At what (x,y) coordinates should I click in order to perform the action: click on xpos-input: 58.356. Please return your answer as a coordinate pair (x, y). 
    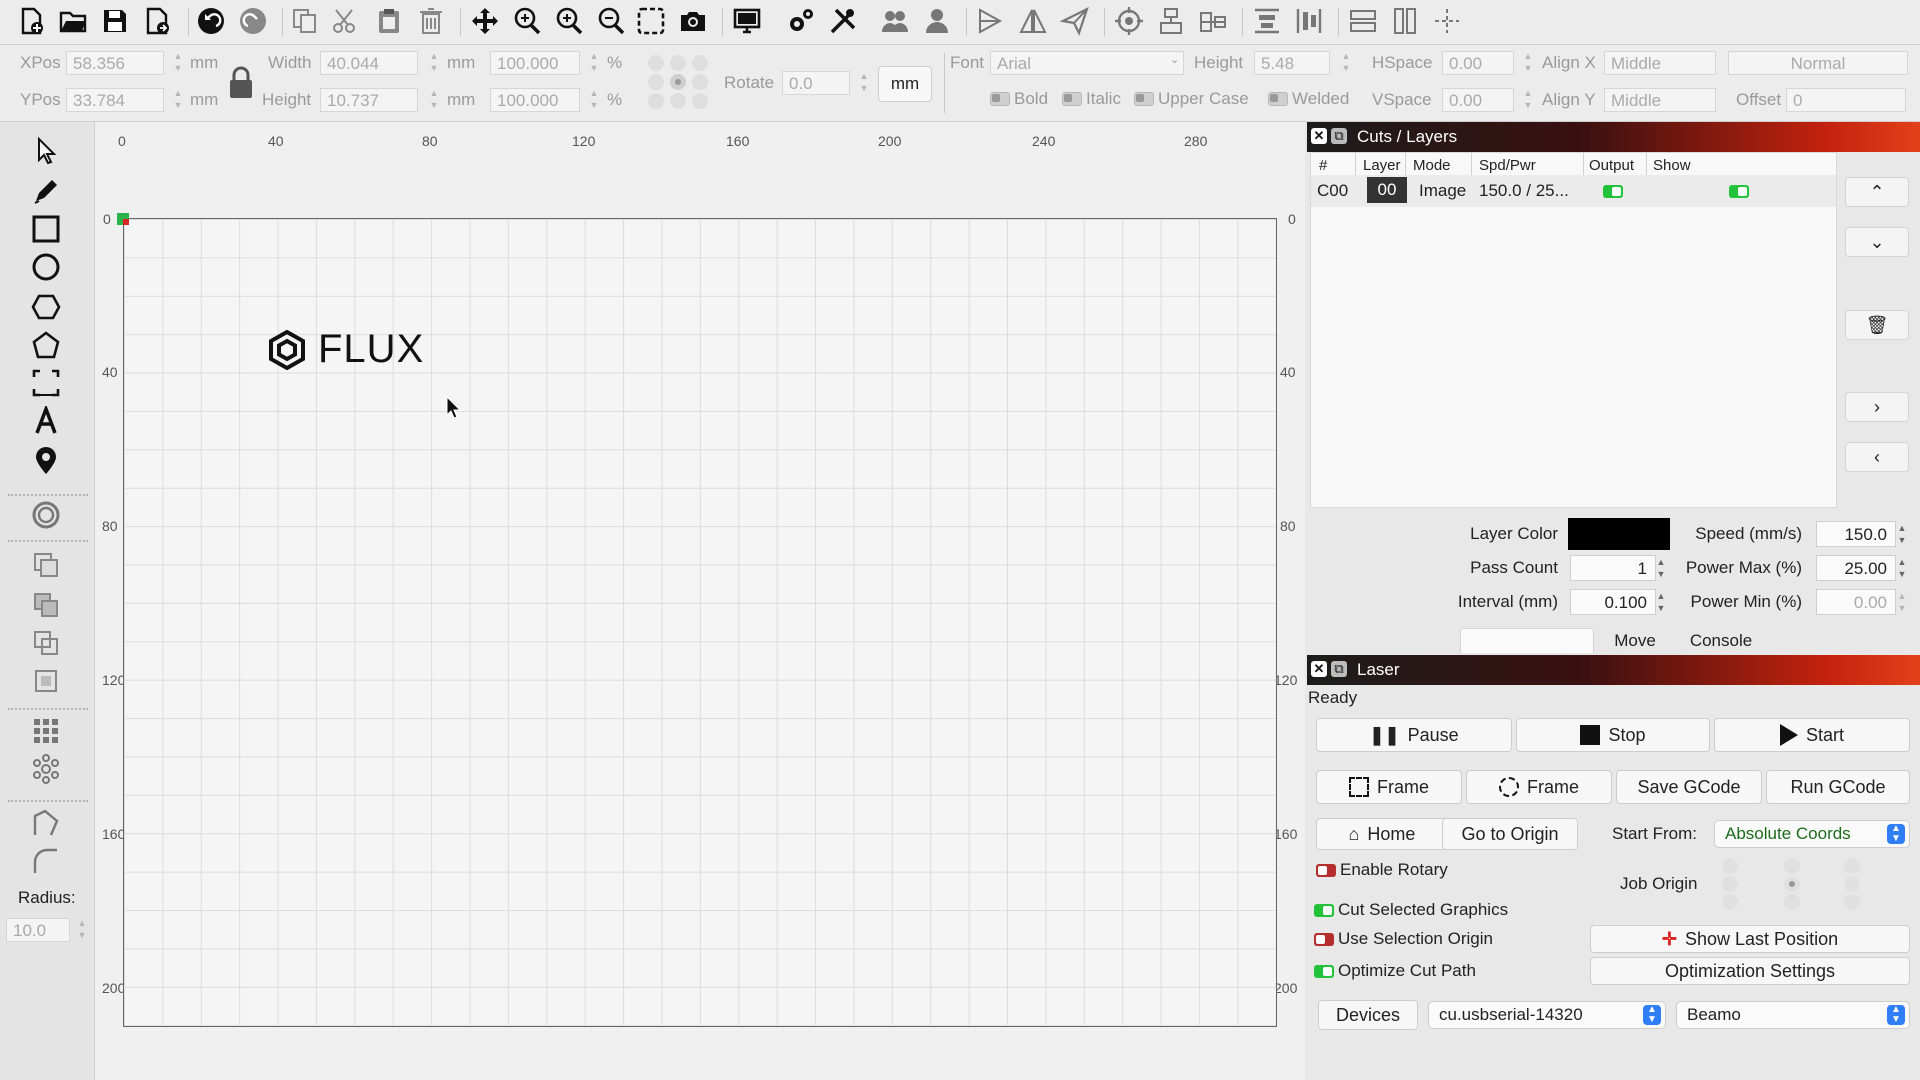
    Looking at the image, I should click on (115, 63).